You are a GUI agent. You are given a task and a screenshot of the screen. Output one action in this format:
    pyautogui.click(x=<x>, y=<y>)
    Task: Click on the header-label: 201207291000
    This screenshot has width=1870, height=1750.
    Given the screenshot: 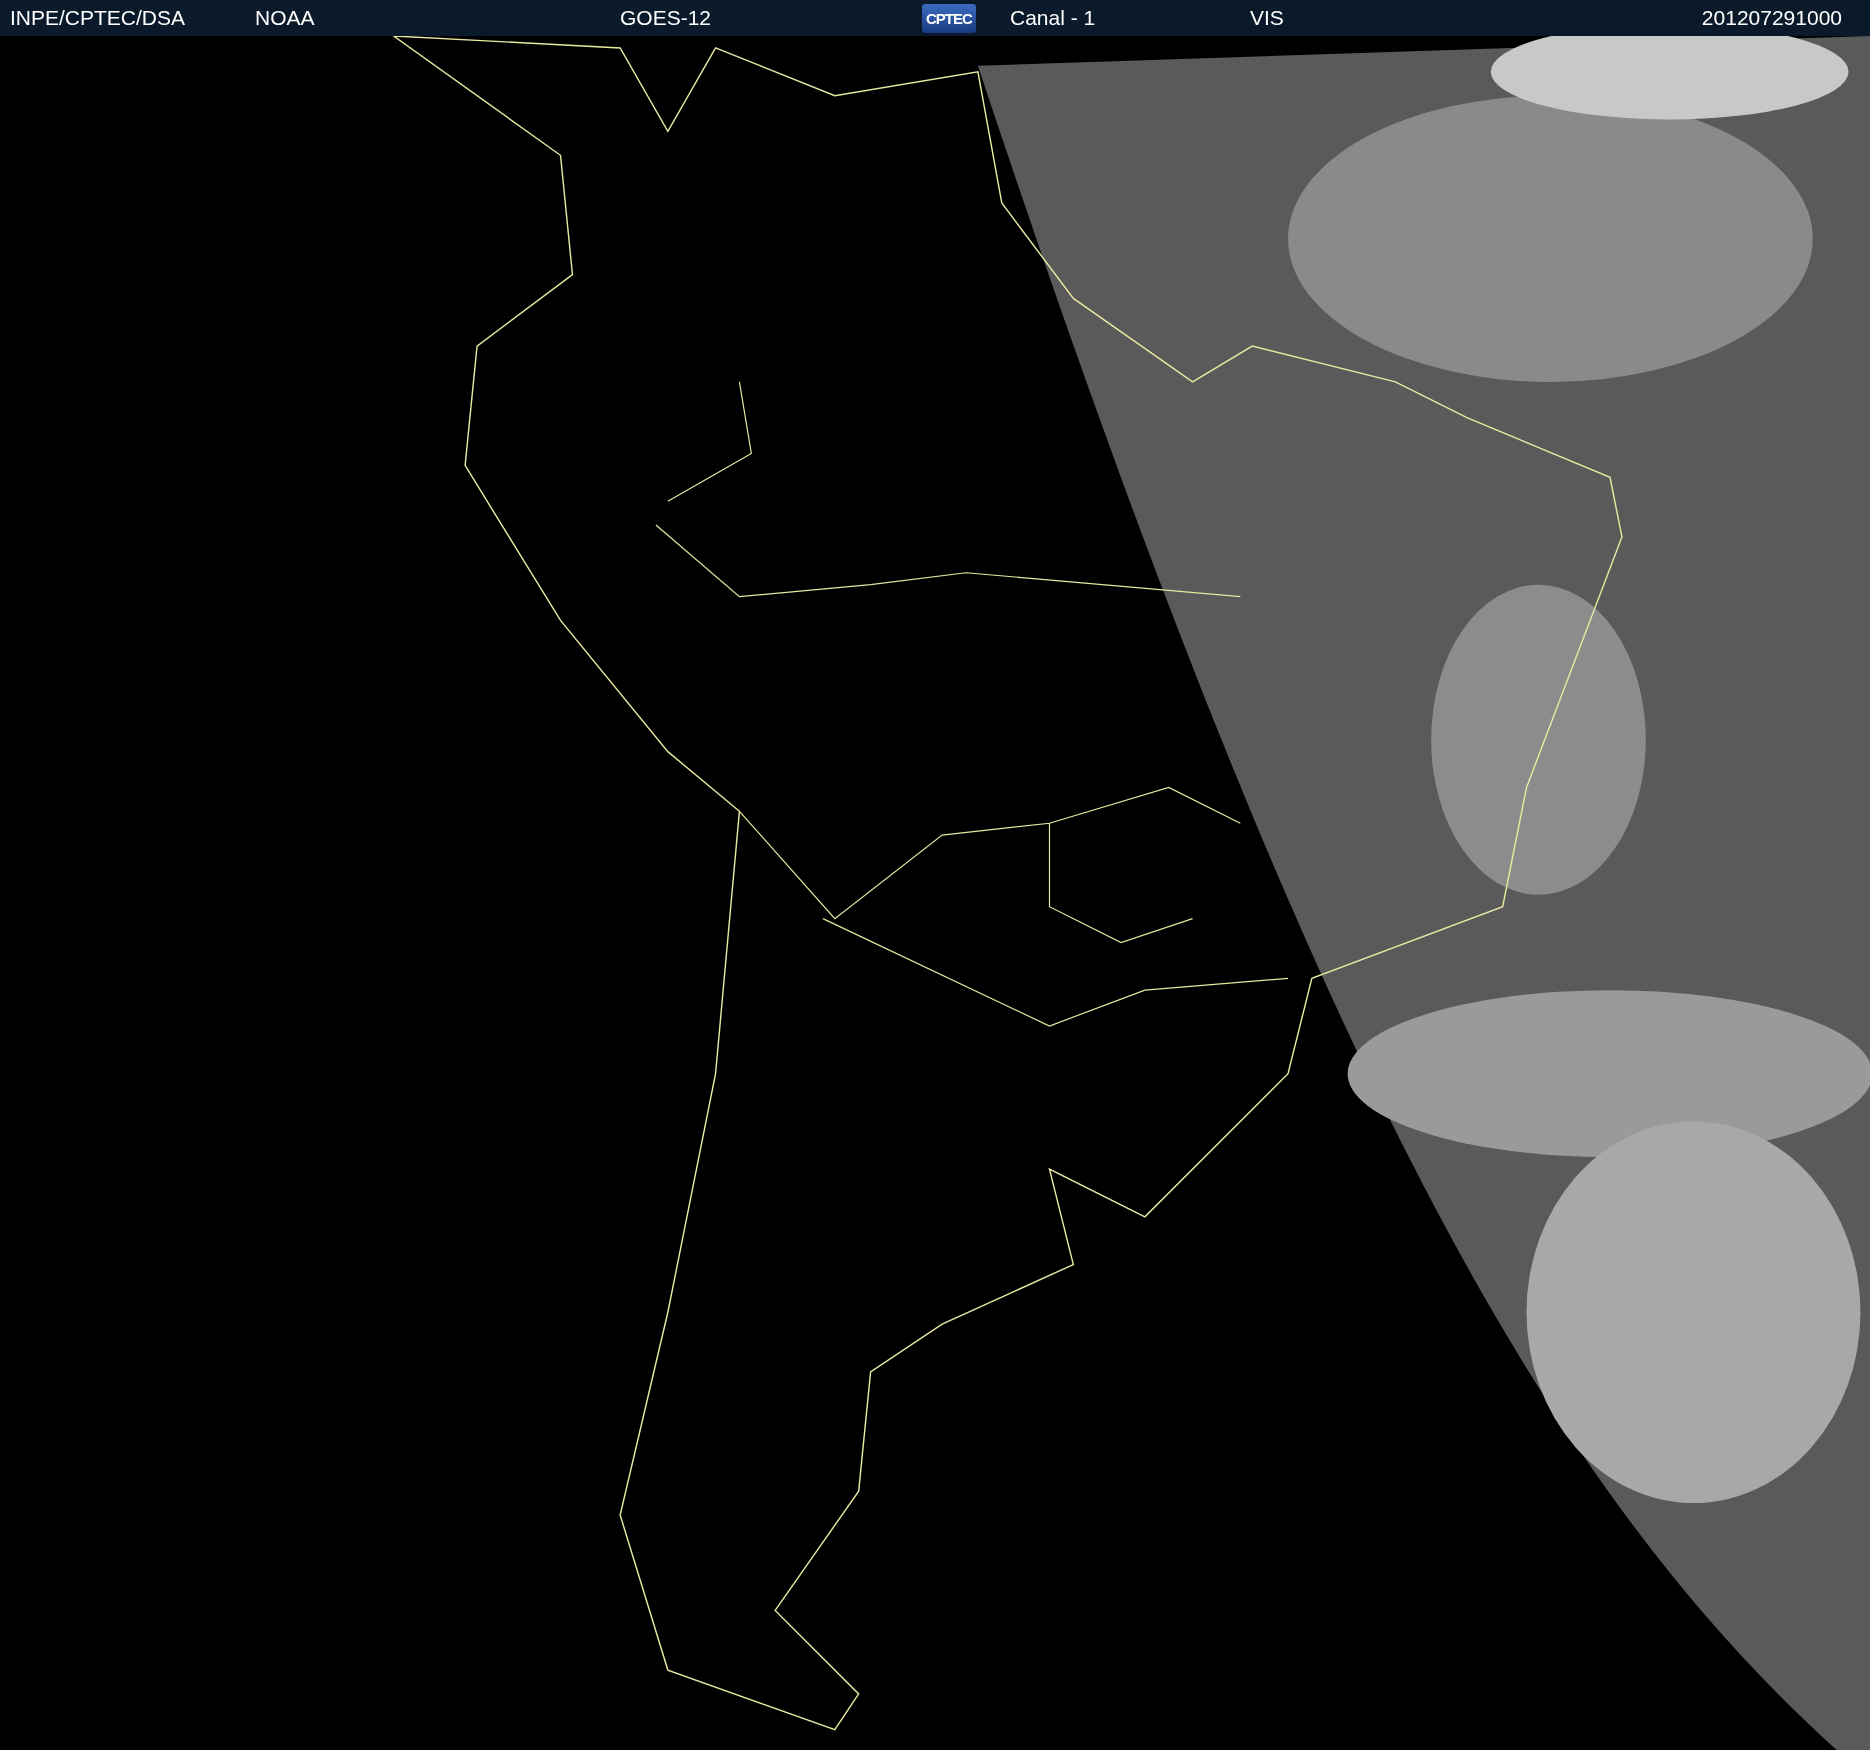 What is the action you would take?
    pyautogui.click(x=1771, y=18)
    